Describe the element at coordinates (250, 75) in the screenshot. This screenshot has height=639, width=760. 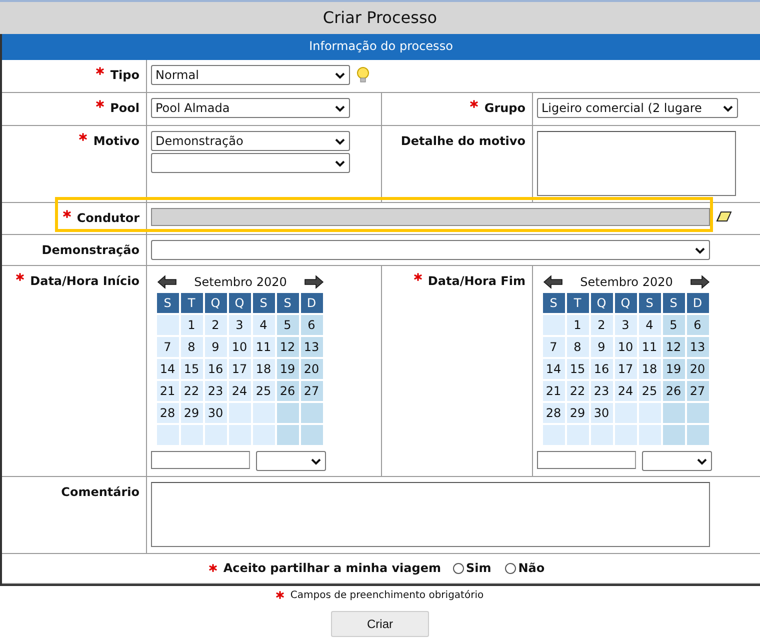
I see `dropdown: Normal` at that location.